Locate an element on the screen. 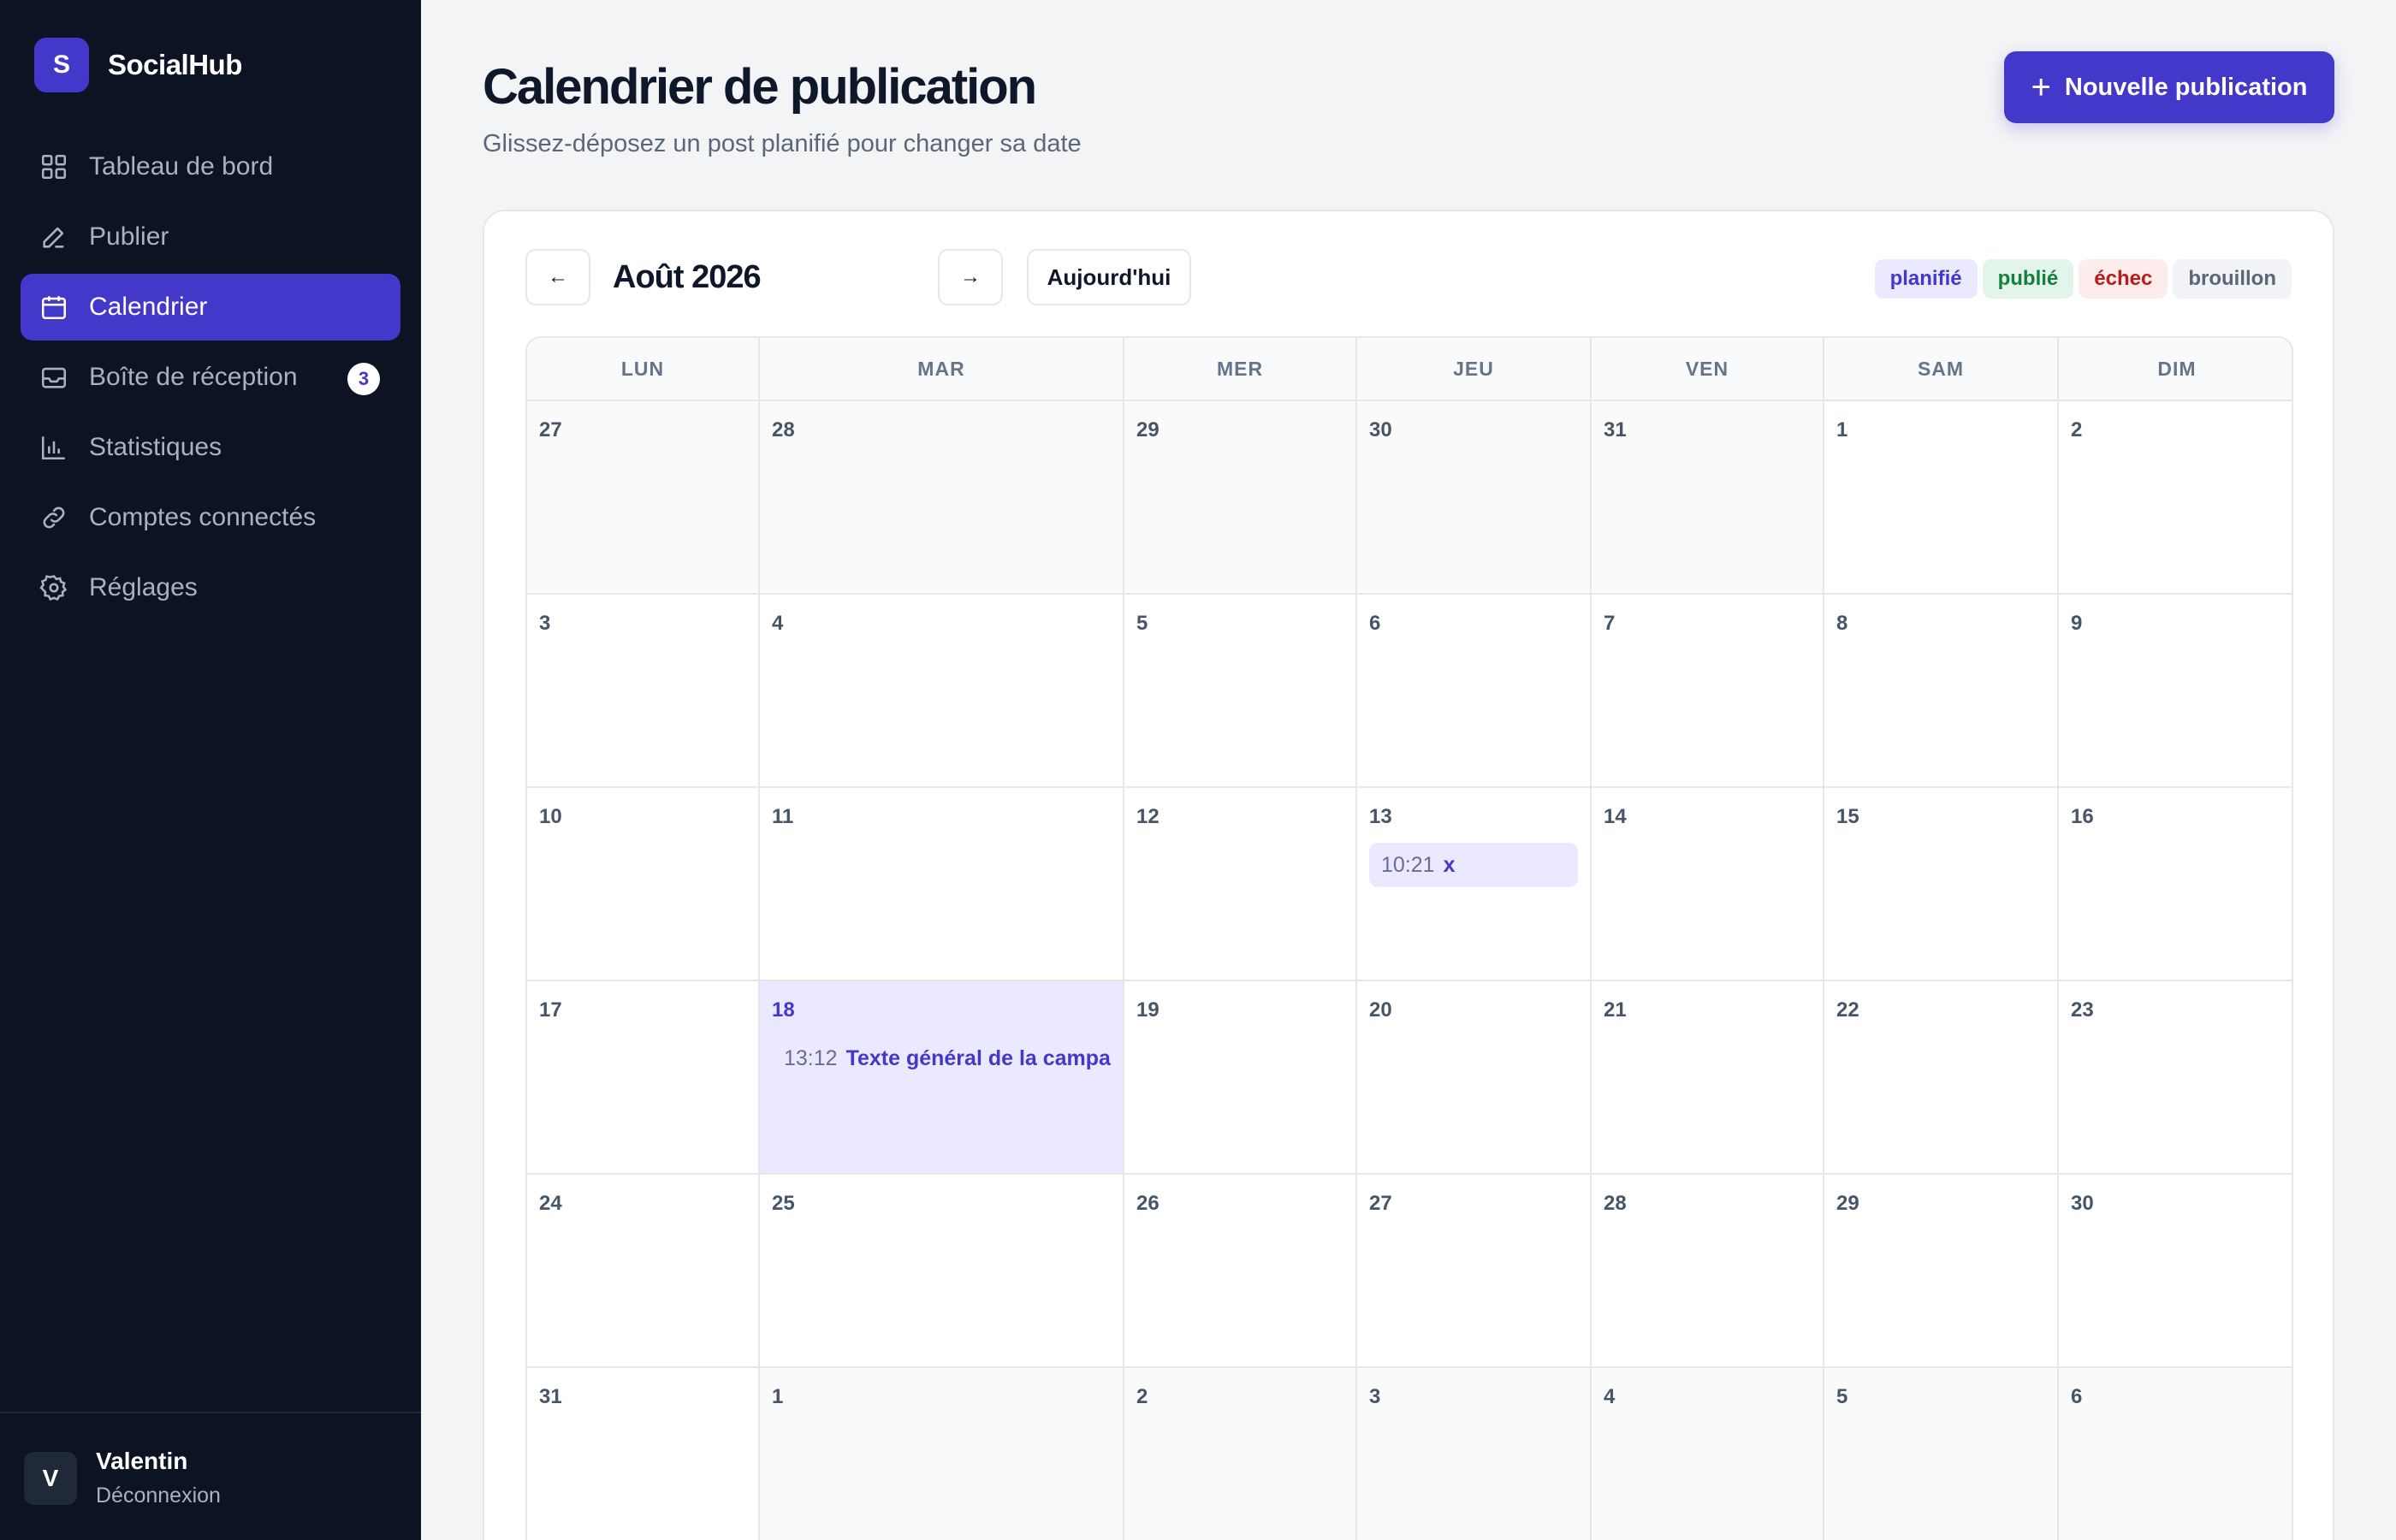 The width and height of the screenshot is (2396, 1540). user-name: Valentin is located at coordinates (142, 1461).